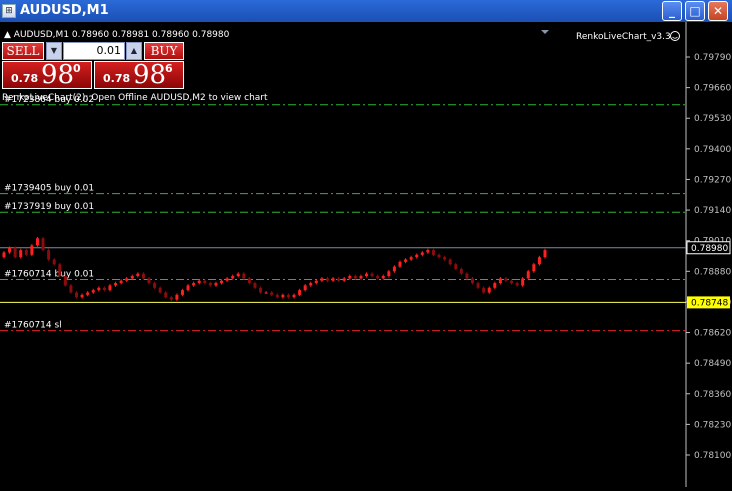 This screenshot has width=732, height=491. I want to click on chart-window-icon: ⊞, so click(9, 11).